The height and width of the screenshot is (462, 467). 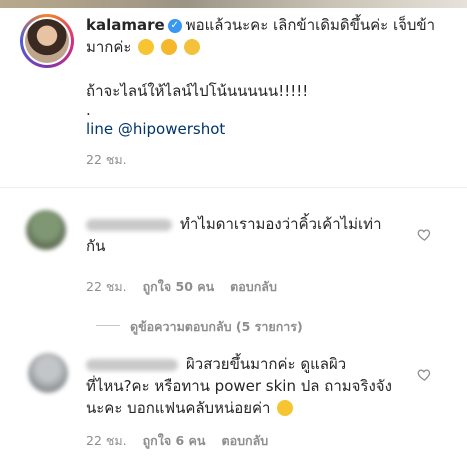 What do you see at coordinates (281, 224) in the screenshot?
I see `comment-1-text-1: ทำไมดาเรามองว่าคิ้วเค้าไม่เท่า` at bounding box center [281, 224].